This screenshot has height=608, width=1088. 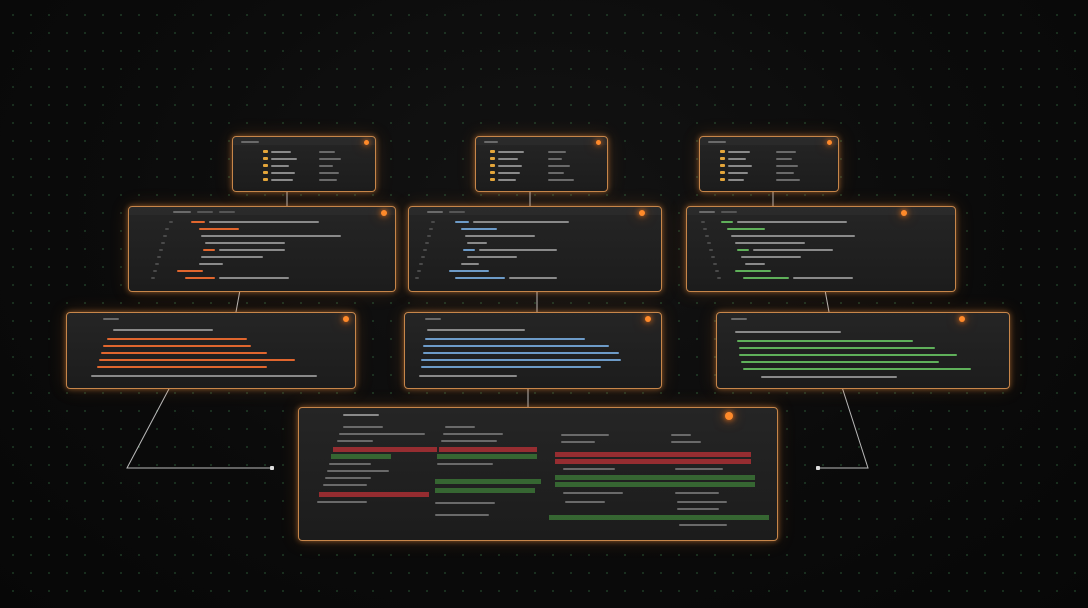 I want to click on file-browser-right, so click(x=769, y=164).